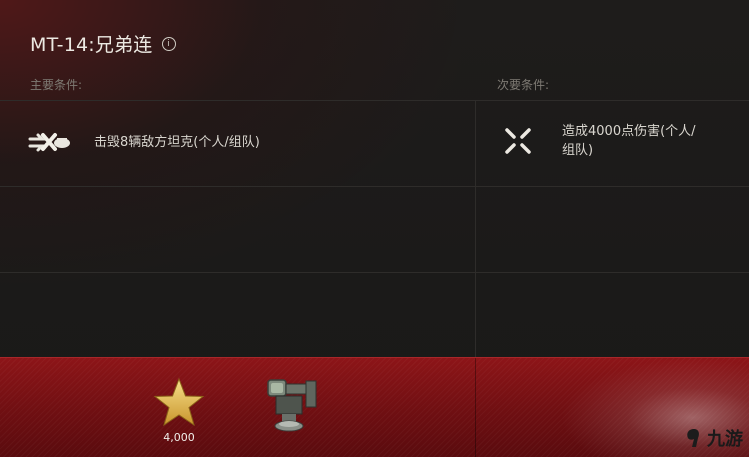 The height and width of the screenshot is (457, 749). I want to click on credits-reward: 4,000, so click(179, 410).